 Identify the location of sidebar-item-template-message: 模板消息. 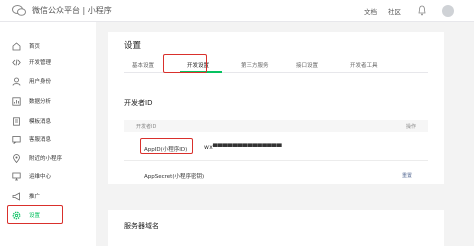
(48, 121).